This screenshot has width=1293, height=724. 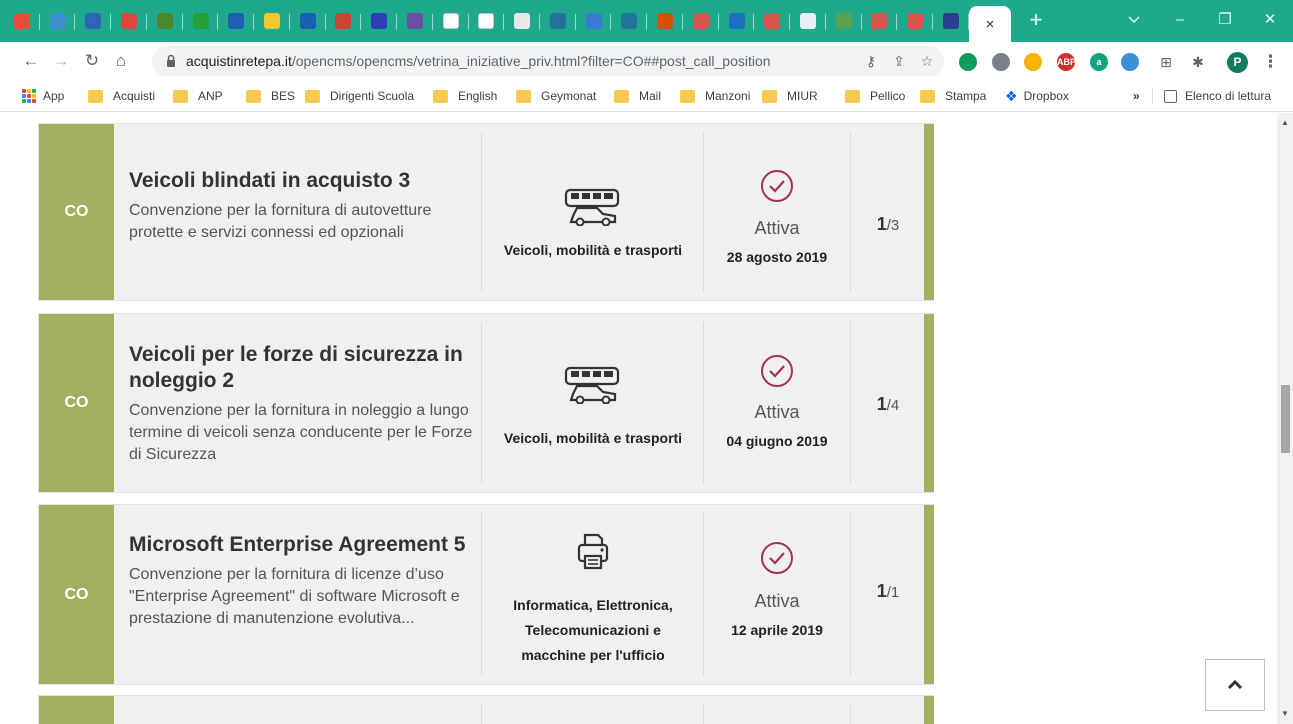 I want to click on scroll-down-arrow: ▼, so click(x=1285, y=714).